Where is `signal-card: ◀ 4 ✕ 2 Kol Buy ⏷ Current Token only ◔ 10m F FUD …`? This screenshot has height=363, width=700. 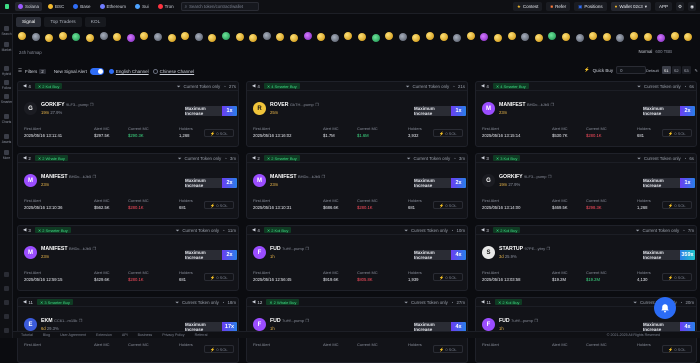 signal-card: ◀ 4 ✕ 2 Kol Buy ⏷ Current Token only ◔ 10m F FUD … is located at coordinates (357, 258).